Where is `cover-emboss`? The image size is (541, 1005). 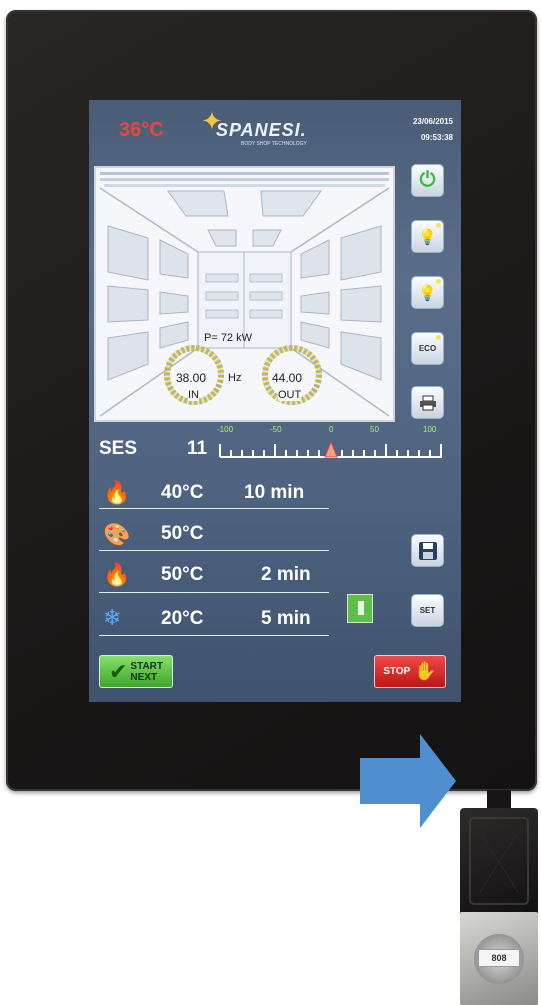 cover-emboss is located at coordinates (499, 861).